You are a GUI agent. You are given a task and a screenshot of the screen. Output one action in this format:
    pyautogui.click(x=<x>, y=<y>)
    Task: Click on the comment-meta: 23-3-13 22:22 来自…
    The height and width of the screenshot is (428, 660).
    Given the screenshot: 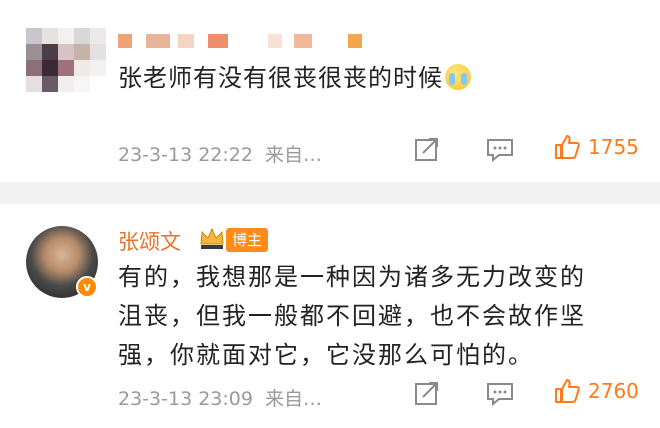 What is the action you would take?
    pyautogui.click(x=220, y=153)
    